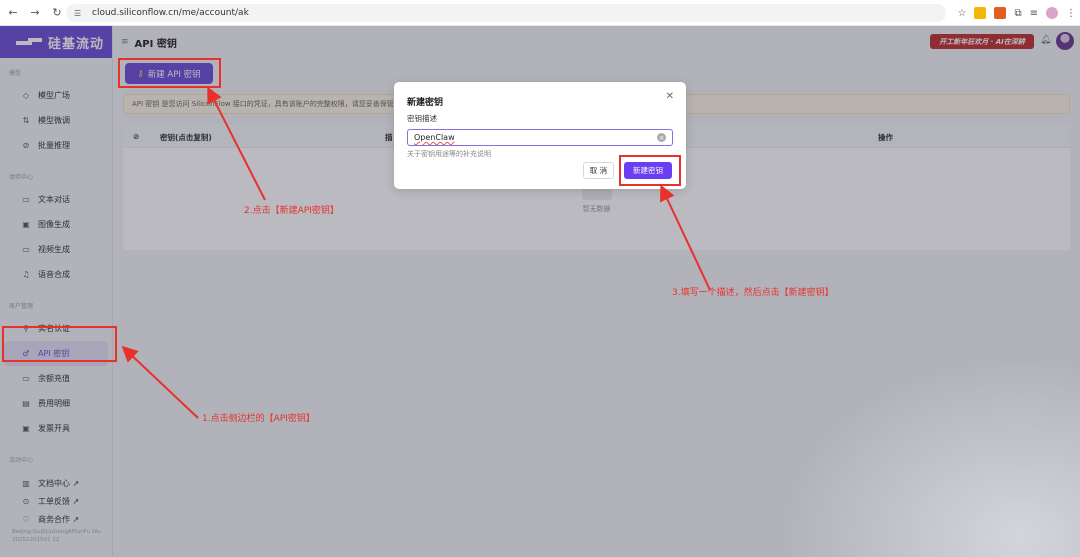 The width and height of the screenshot is (1080, 557). I want to click on description-label: 密钥描述, so click(422, 118).